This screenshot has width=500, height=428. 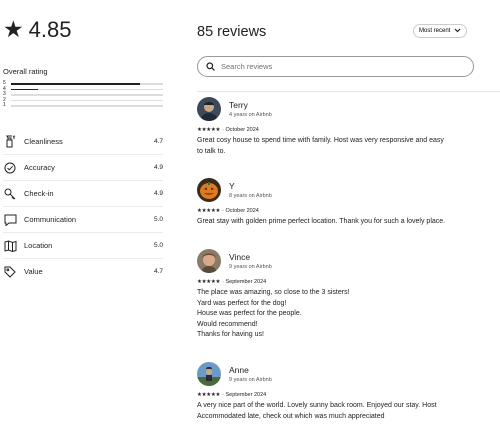 What do you see at coordinates (13, 29) in the screenshot?
I see `star-icon: ★` at bounding box center [13, 29].